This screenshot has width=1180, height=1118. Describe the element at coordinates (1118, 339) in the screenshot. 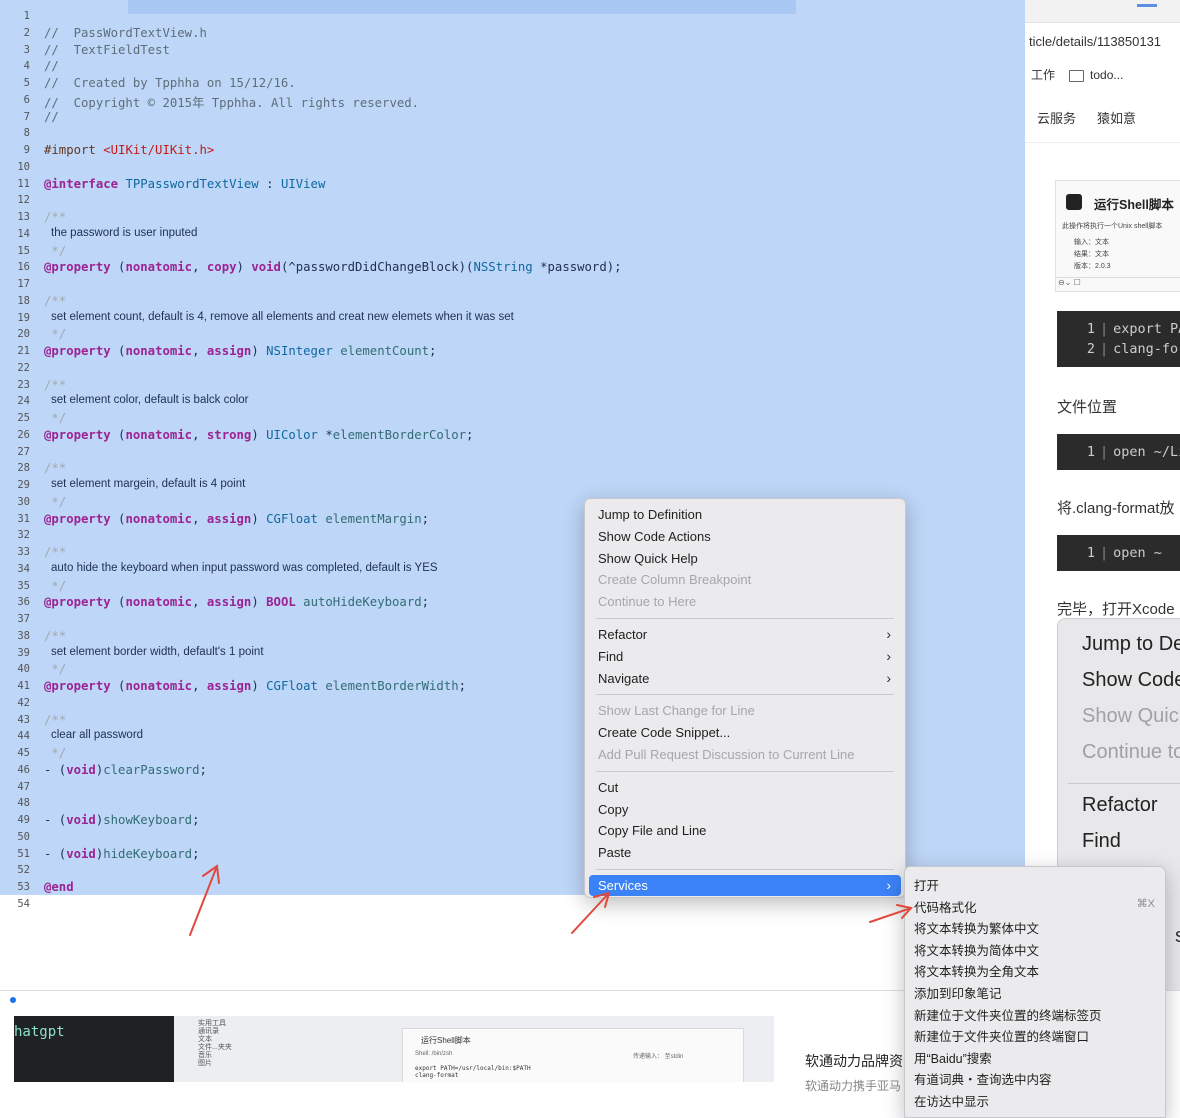

I see `code-block-export: 1 |export PATH 2 |clang-format` at that location.